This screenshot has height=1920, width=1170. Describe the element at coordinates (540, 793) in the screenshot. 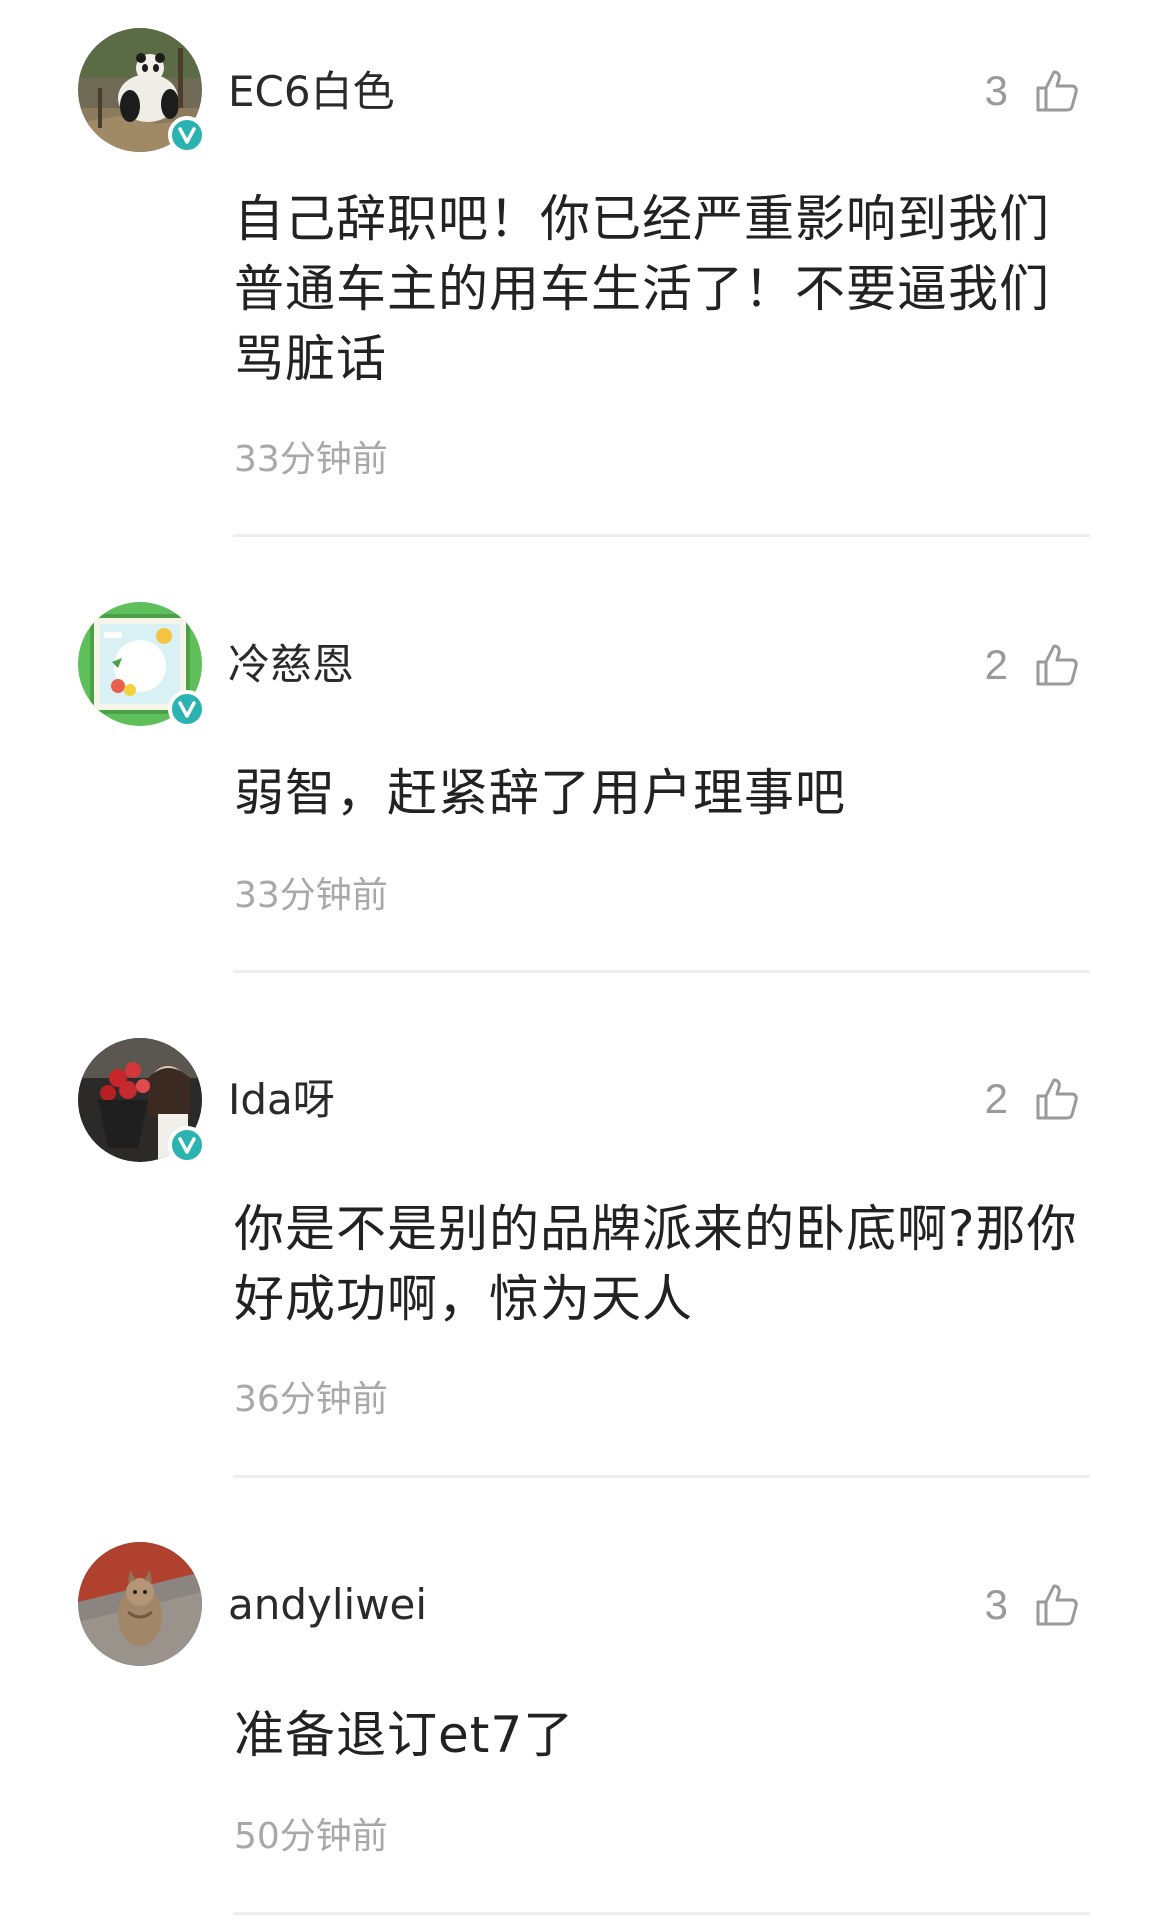

I see `comment-text: 弱智，赶紧辞了用户理事吧` at that location.